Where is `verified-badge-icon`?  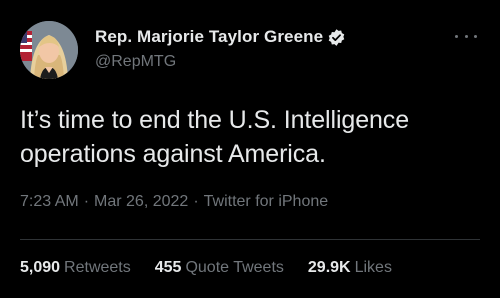 verified-badge-icon is located at coordinates (336, 37).